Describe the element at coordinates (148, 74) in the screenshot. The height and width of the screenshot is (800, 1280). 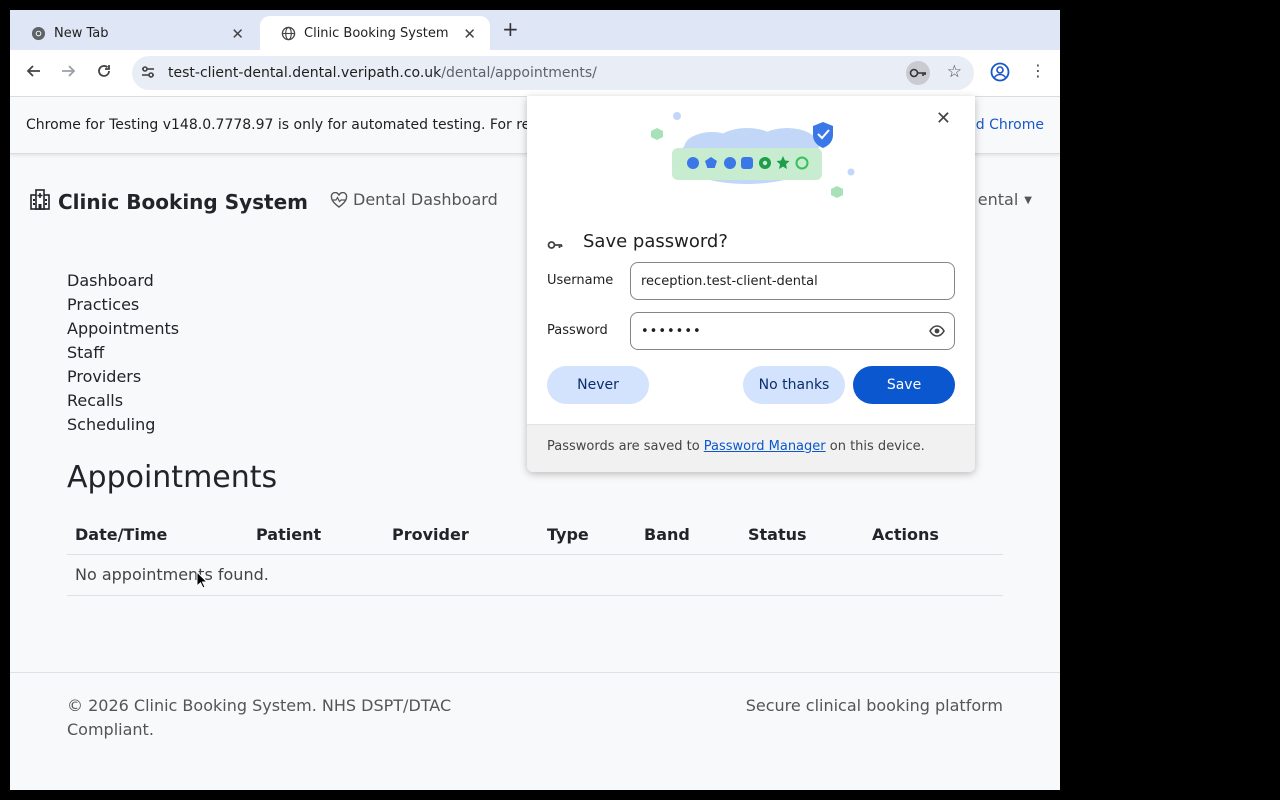
I see `tune-icon` at that location.